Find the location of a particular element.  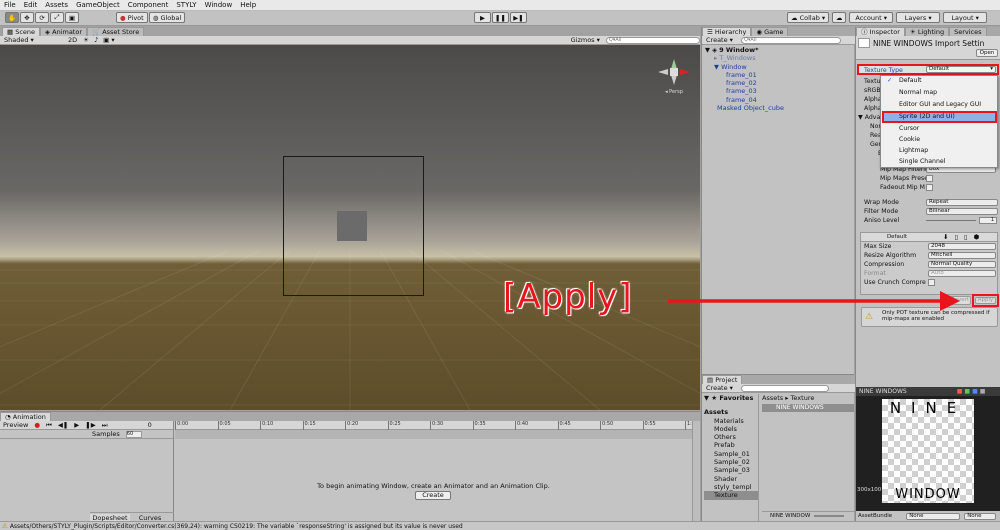

hierarchy-search-input: Q▾All is located at coordinates (790, 40).